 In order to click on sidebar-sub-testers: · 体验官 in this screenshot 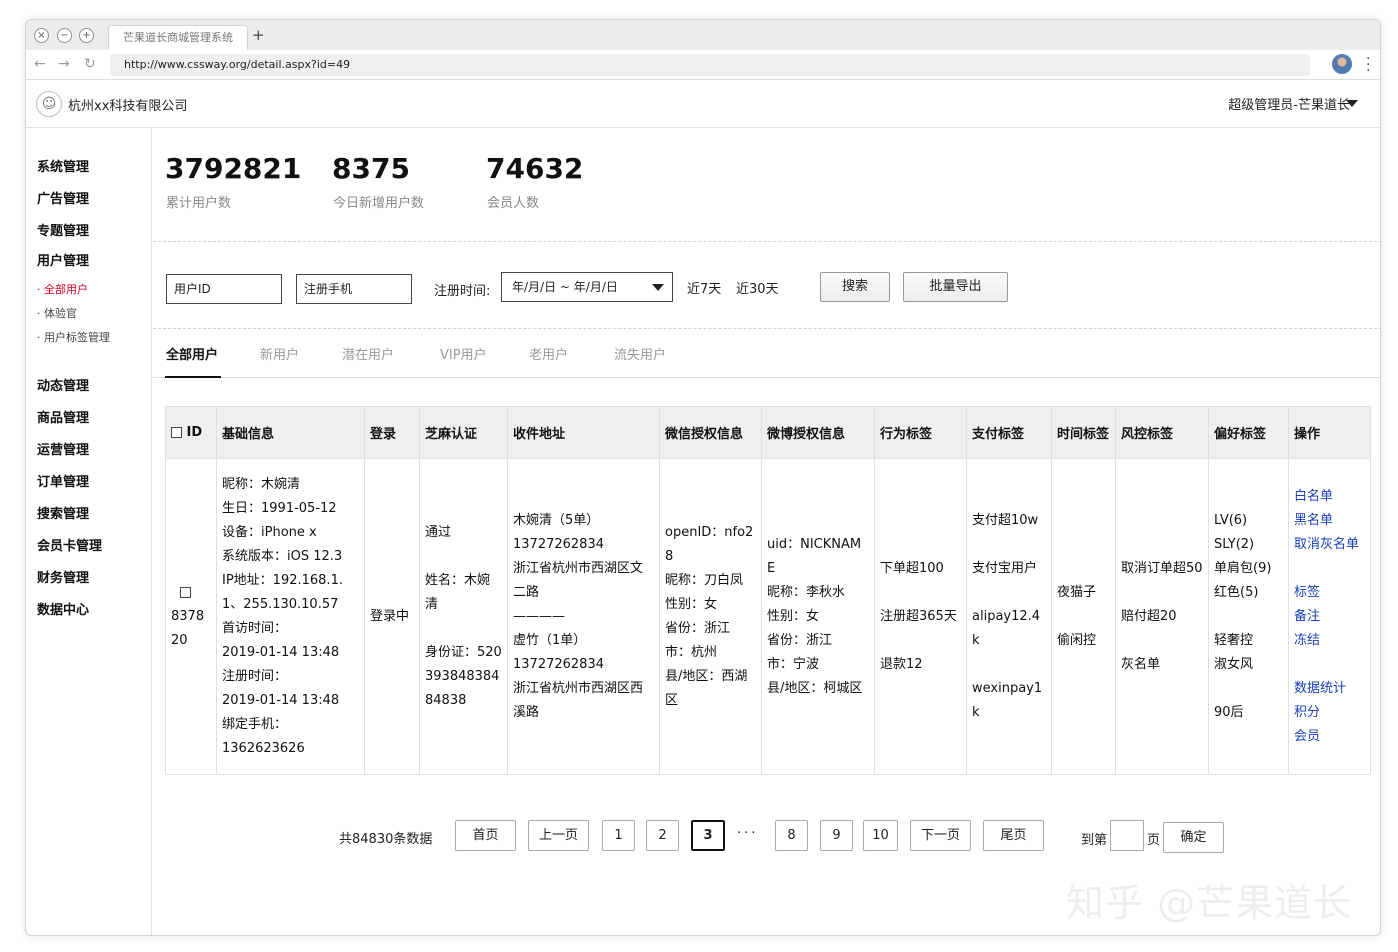, I will do `click(57, 313)`.